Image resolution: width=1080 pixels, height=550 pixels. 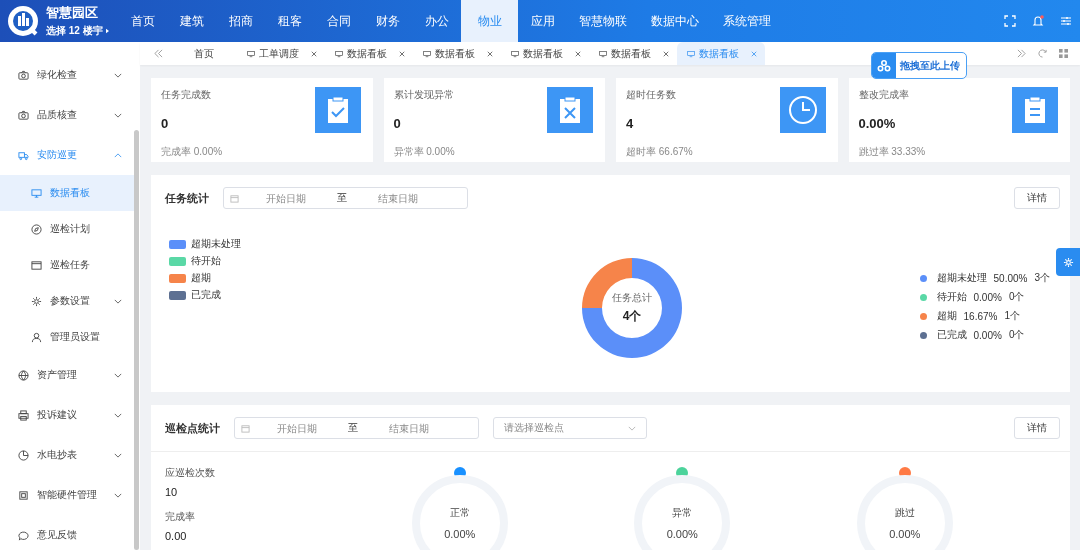 What do you see at coordinates (747, 21) in the screenshot?
I see `nav-item: 系统管理` at bounding box center [747, 21].